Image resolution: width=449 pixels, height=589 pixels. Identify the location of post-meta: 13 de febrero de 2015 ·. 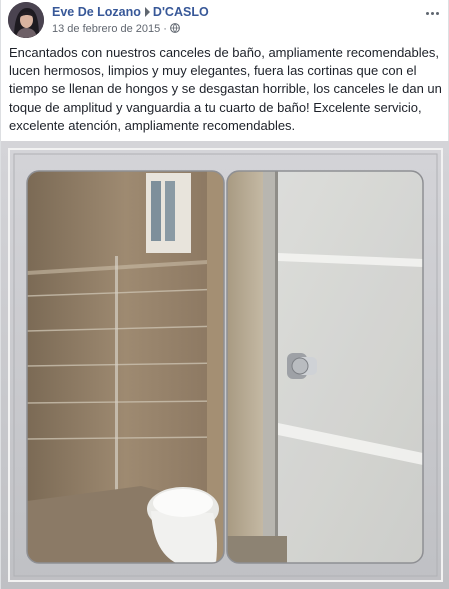
(116, 29).